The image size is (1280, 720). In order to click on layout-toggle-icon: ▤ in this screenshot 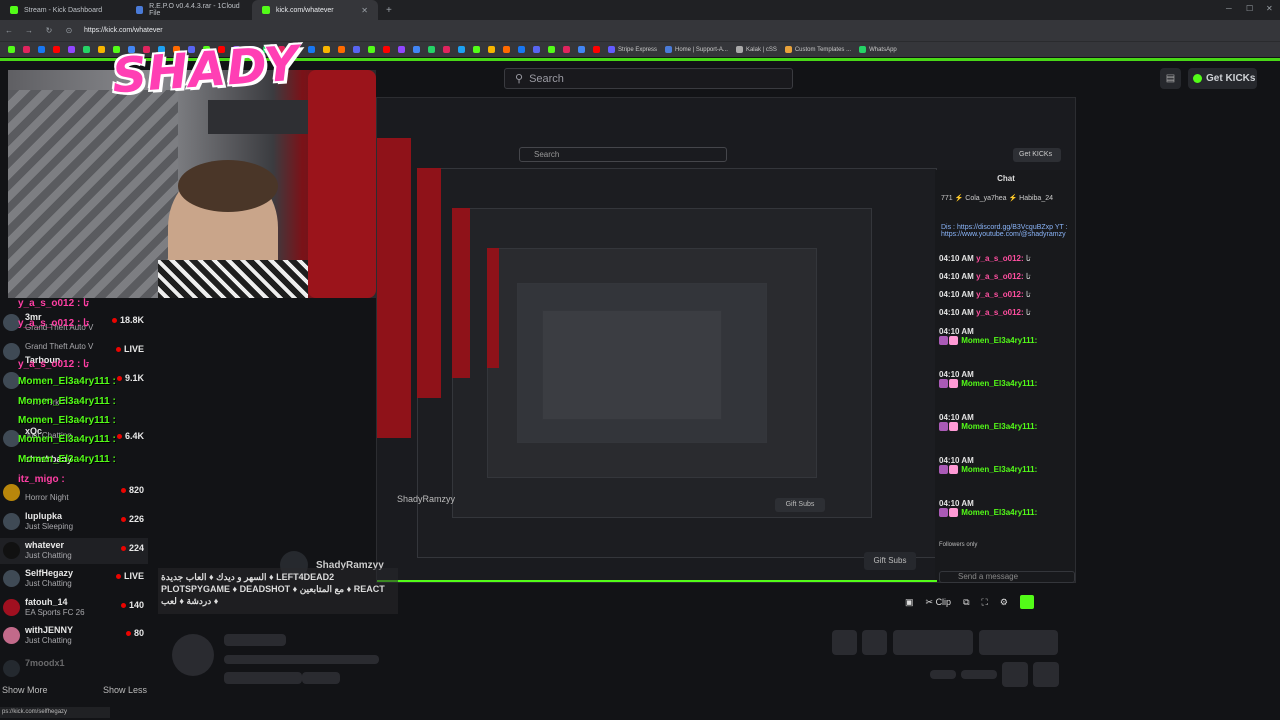, I will do `click(1170, 78)`.